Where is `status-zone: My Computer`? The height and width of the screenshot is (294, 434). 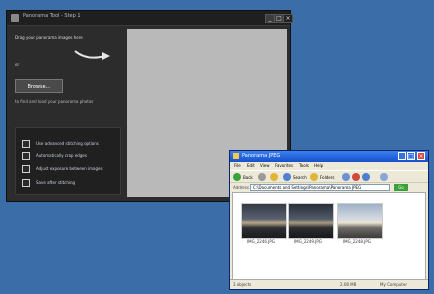
status-zone: My Computer is located at coordinates (393, 284).